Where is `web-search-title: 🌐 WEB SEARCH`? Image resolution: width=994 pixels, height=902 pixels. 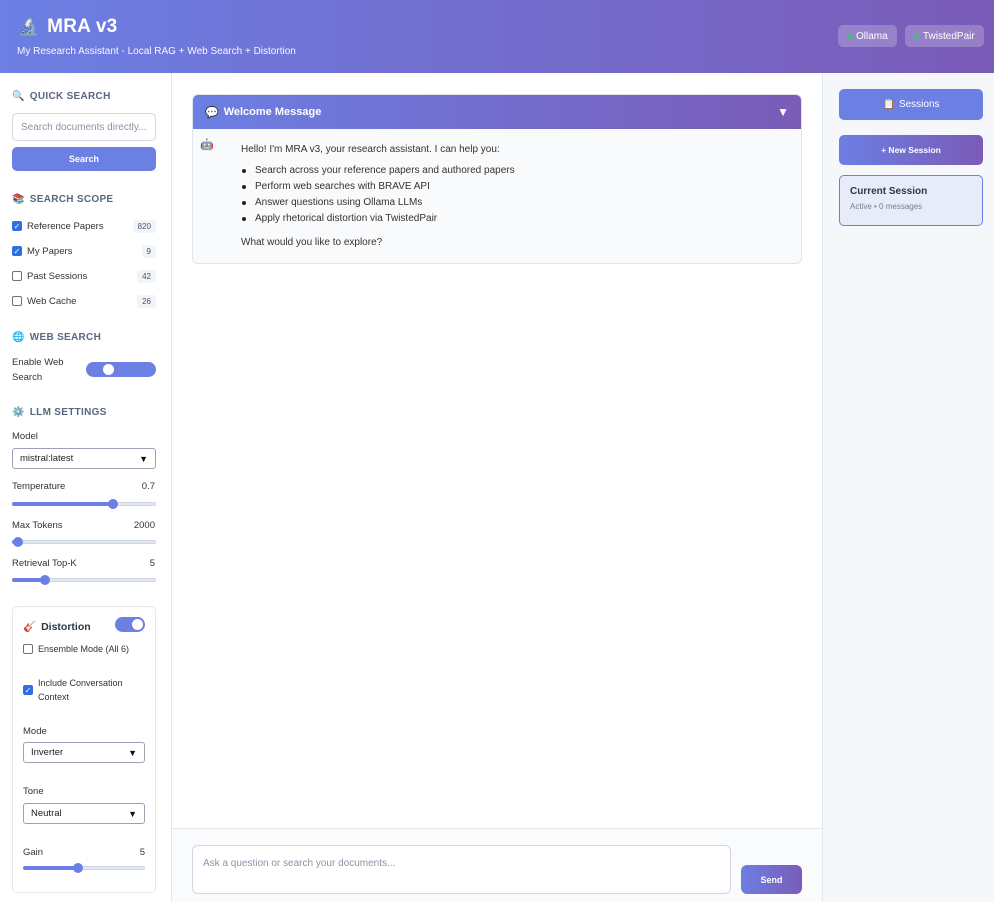
web-search-title: 🌐 WEB SEARCH is located at coordinates (57, 337).